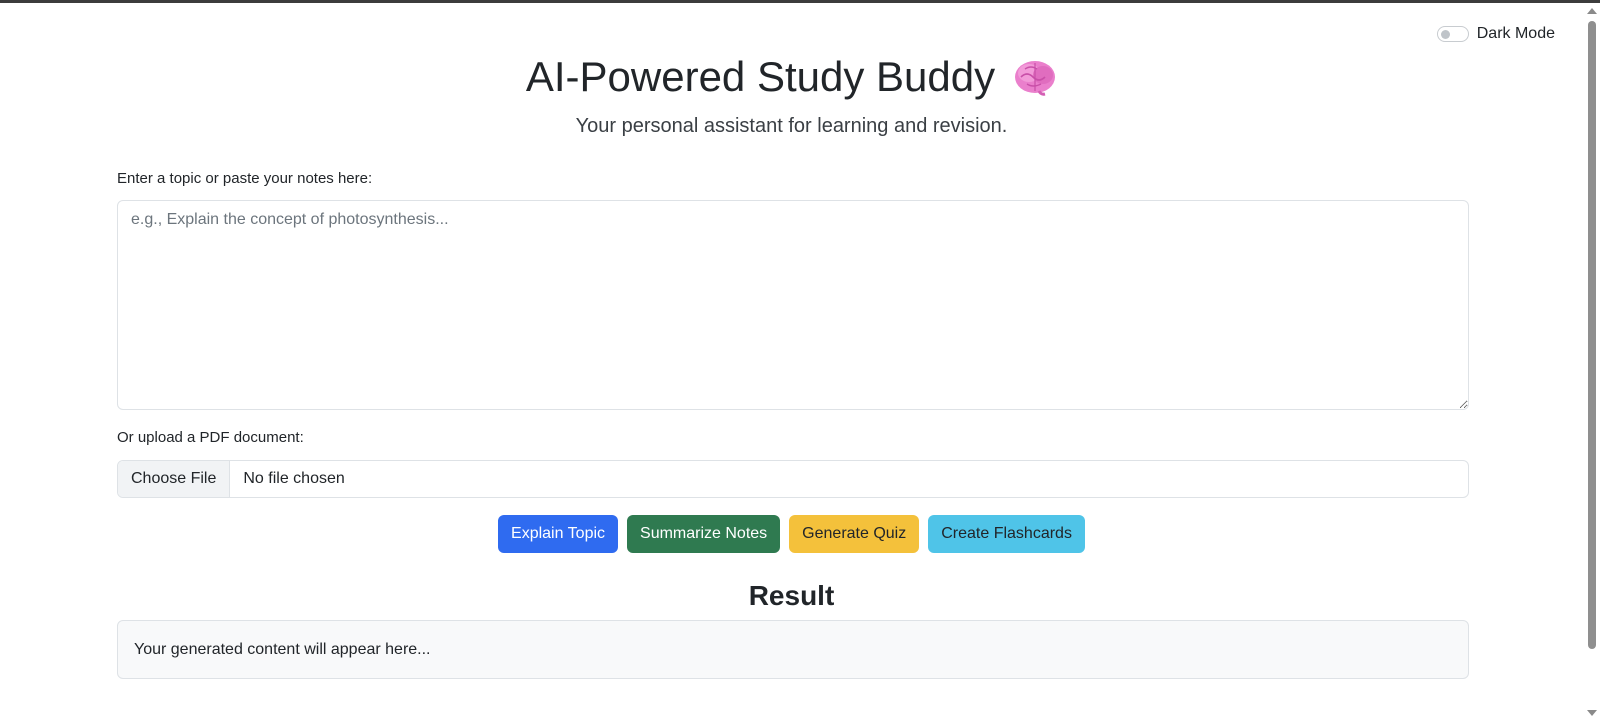 The image size is (1600, 722). I want to click on dark-mode-toggle: Dark Mode, so click(1495, 34).